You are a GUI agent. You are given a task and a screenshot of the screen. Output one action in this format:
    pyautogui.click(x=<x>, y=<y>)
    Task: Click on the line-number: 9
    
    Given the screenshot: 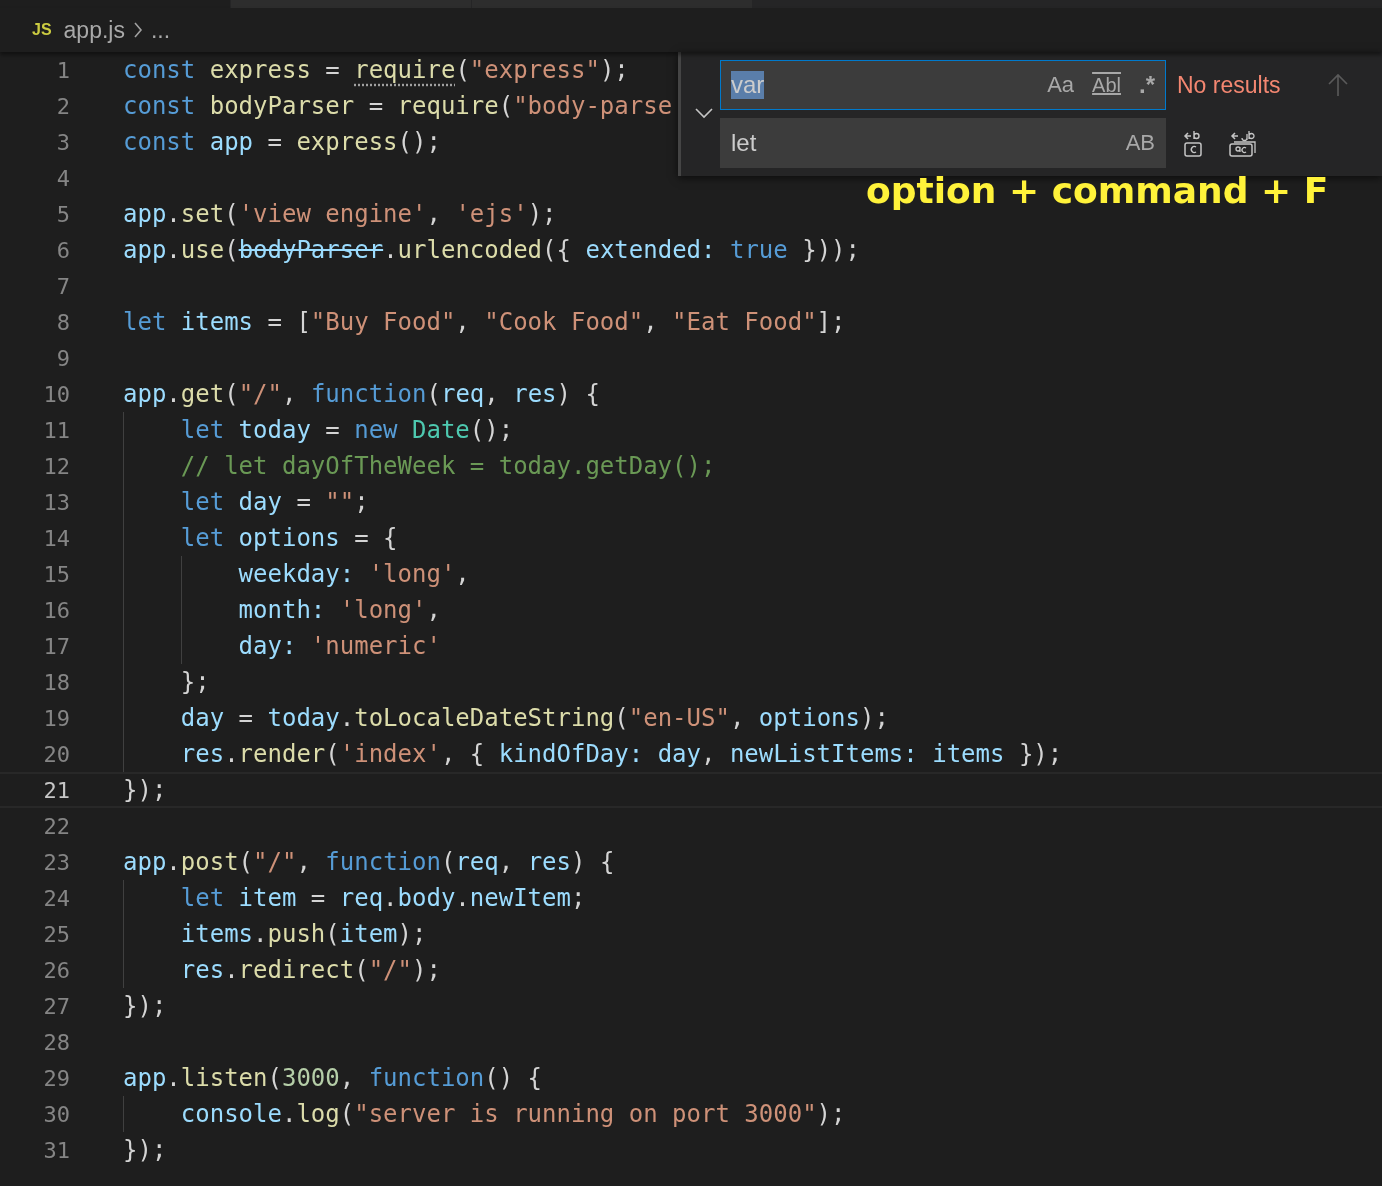 What is the action you would take?
    pyautogui.click(x=62, y=358)
    